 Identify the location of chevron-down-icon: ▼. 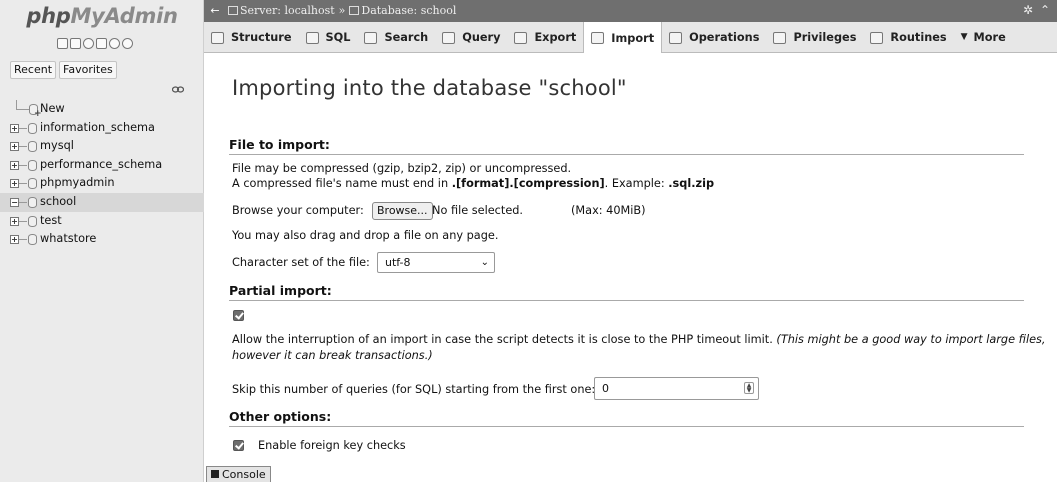
(964, 37).